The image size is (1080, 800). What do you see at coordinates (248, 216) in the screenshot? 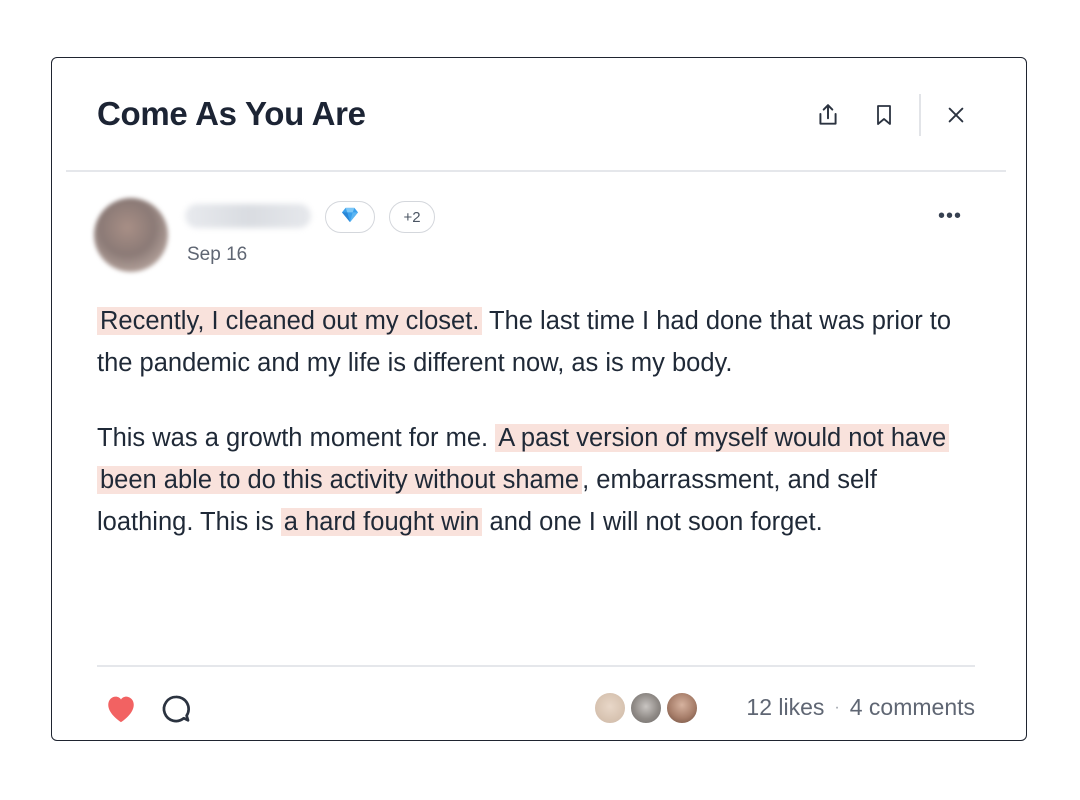
I see `author-name-redacted` at bounding box center [248, 216].